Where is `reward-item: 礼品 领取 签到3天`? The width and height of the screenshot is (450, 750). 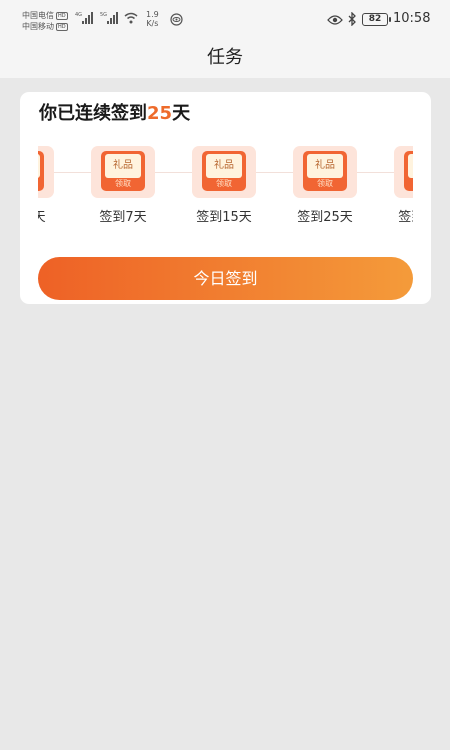
reward-item: 礼品 领取 签到3天 is located at coordinates (47, 189).